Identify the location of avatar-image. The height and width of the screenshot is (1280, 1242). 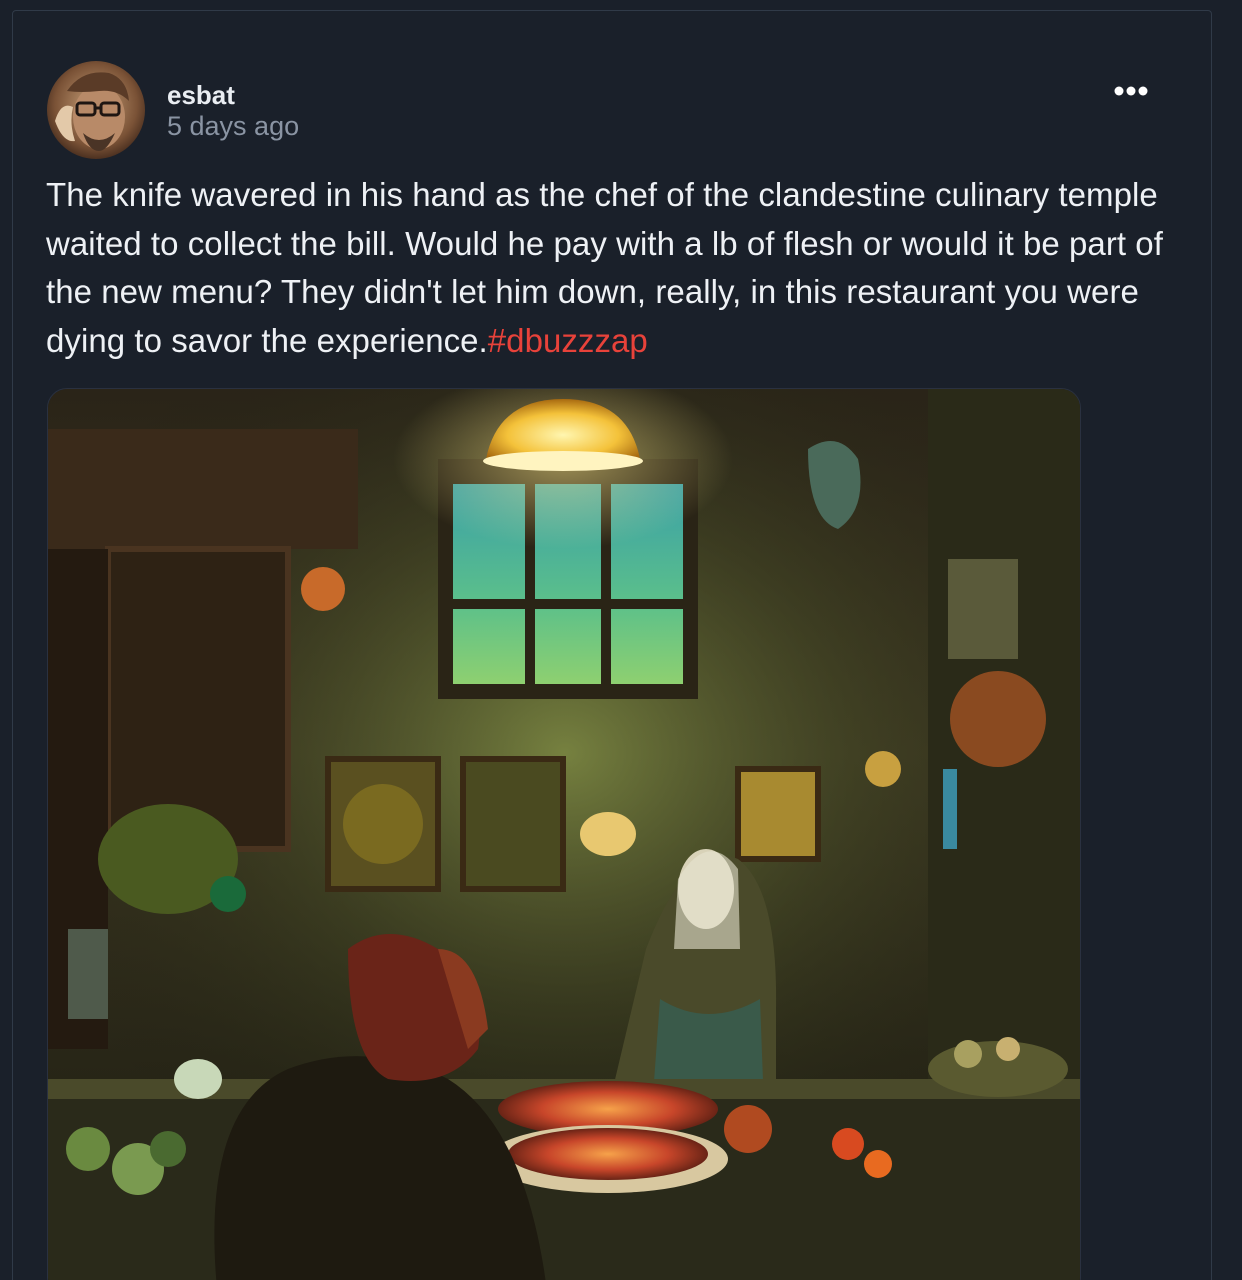
(96, 110).